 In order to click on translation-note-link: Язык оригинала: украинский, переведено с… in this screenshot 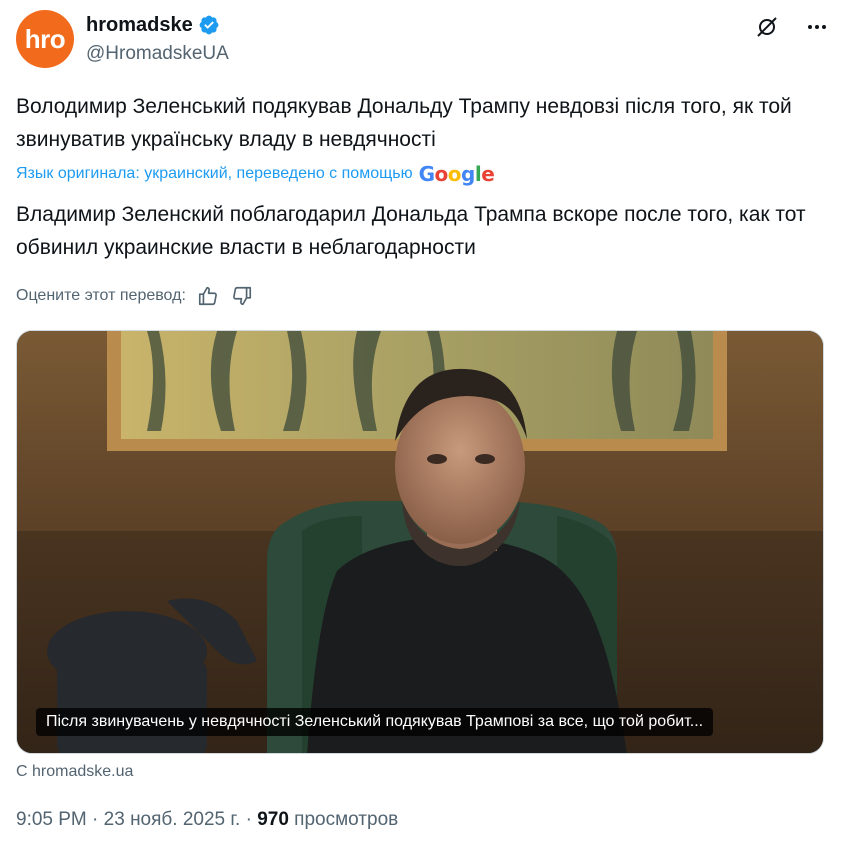, I will do `click(214, 174)`.